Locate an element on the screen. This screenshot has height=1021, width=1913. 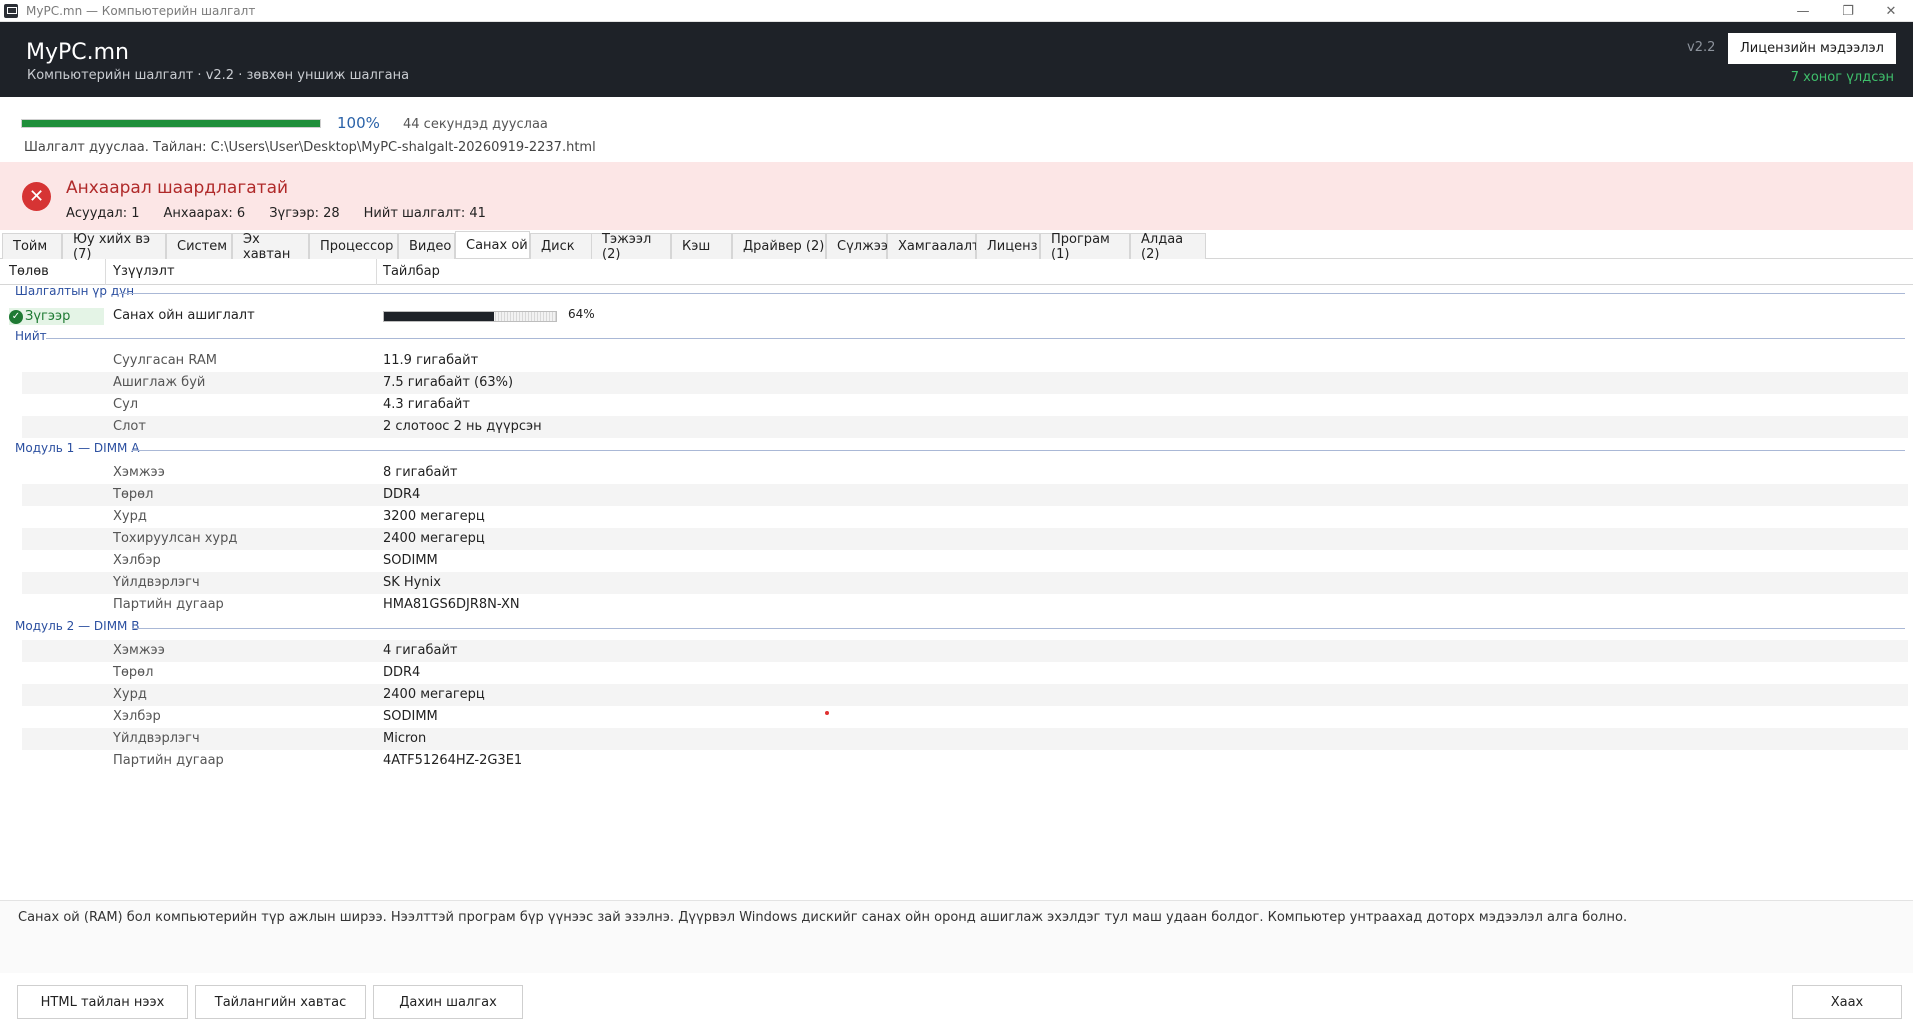
table-row: Слот 2 слотоос 2 нь дүүрсэн is located at coordinates (965, 427).